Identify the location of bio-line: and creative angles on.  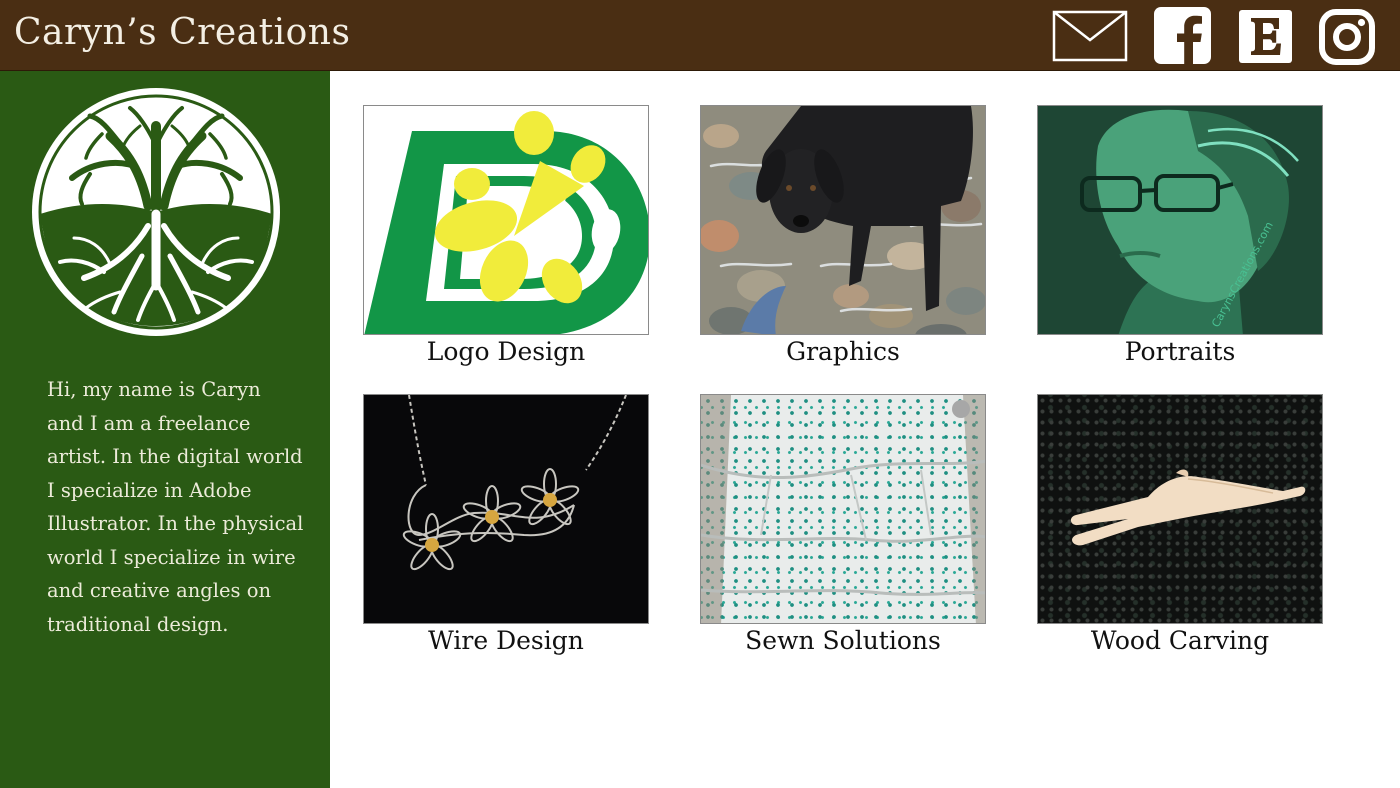
(159, 590).